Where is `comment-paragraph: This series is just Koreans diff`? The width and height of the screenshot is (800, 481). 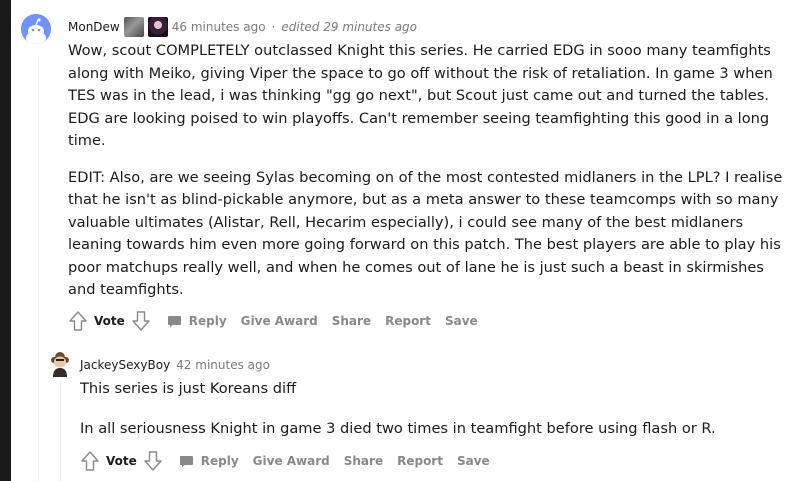
comment-paragraph: This series is just Koreans diff is located at coordinates (188, 388).